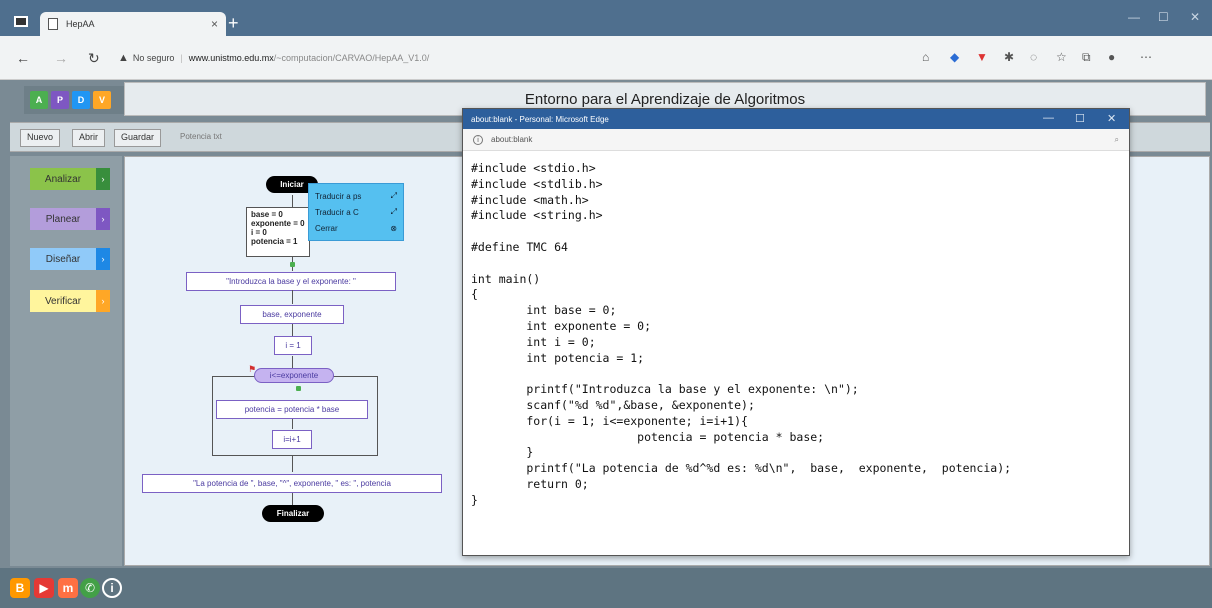  What do you see at coordinates (123, 58) in the screenshot?
I see `warning-icon: ▲` at bounding box center [123, 58].